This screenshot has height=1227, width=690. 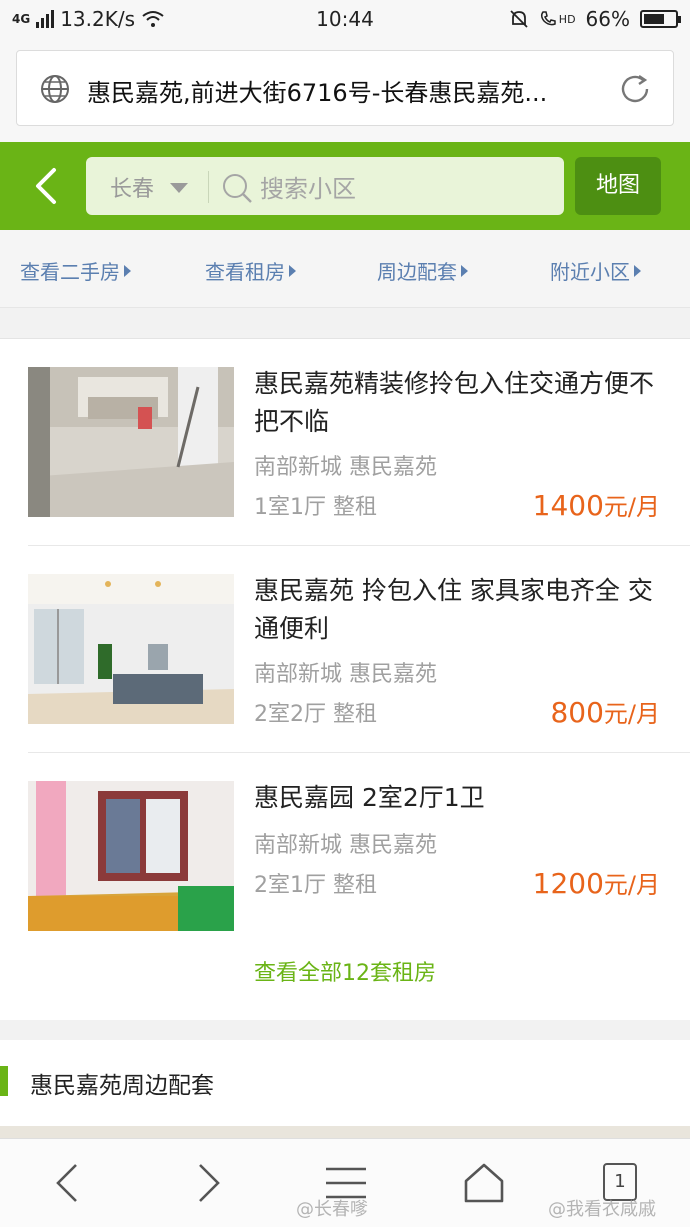 What do you see at coordinates (422, 270) in the screenshot?
I see `tab-surrounding: 周边配套` at bounding box center [422, 270].